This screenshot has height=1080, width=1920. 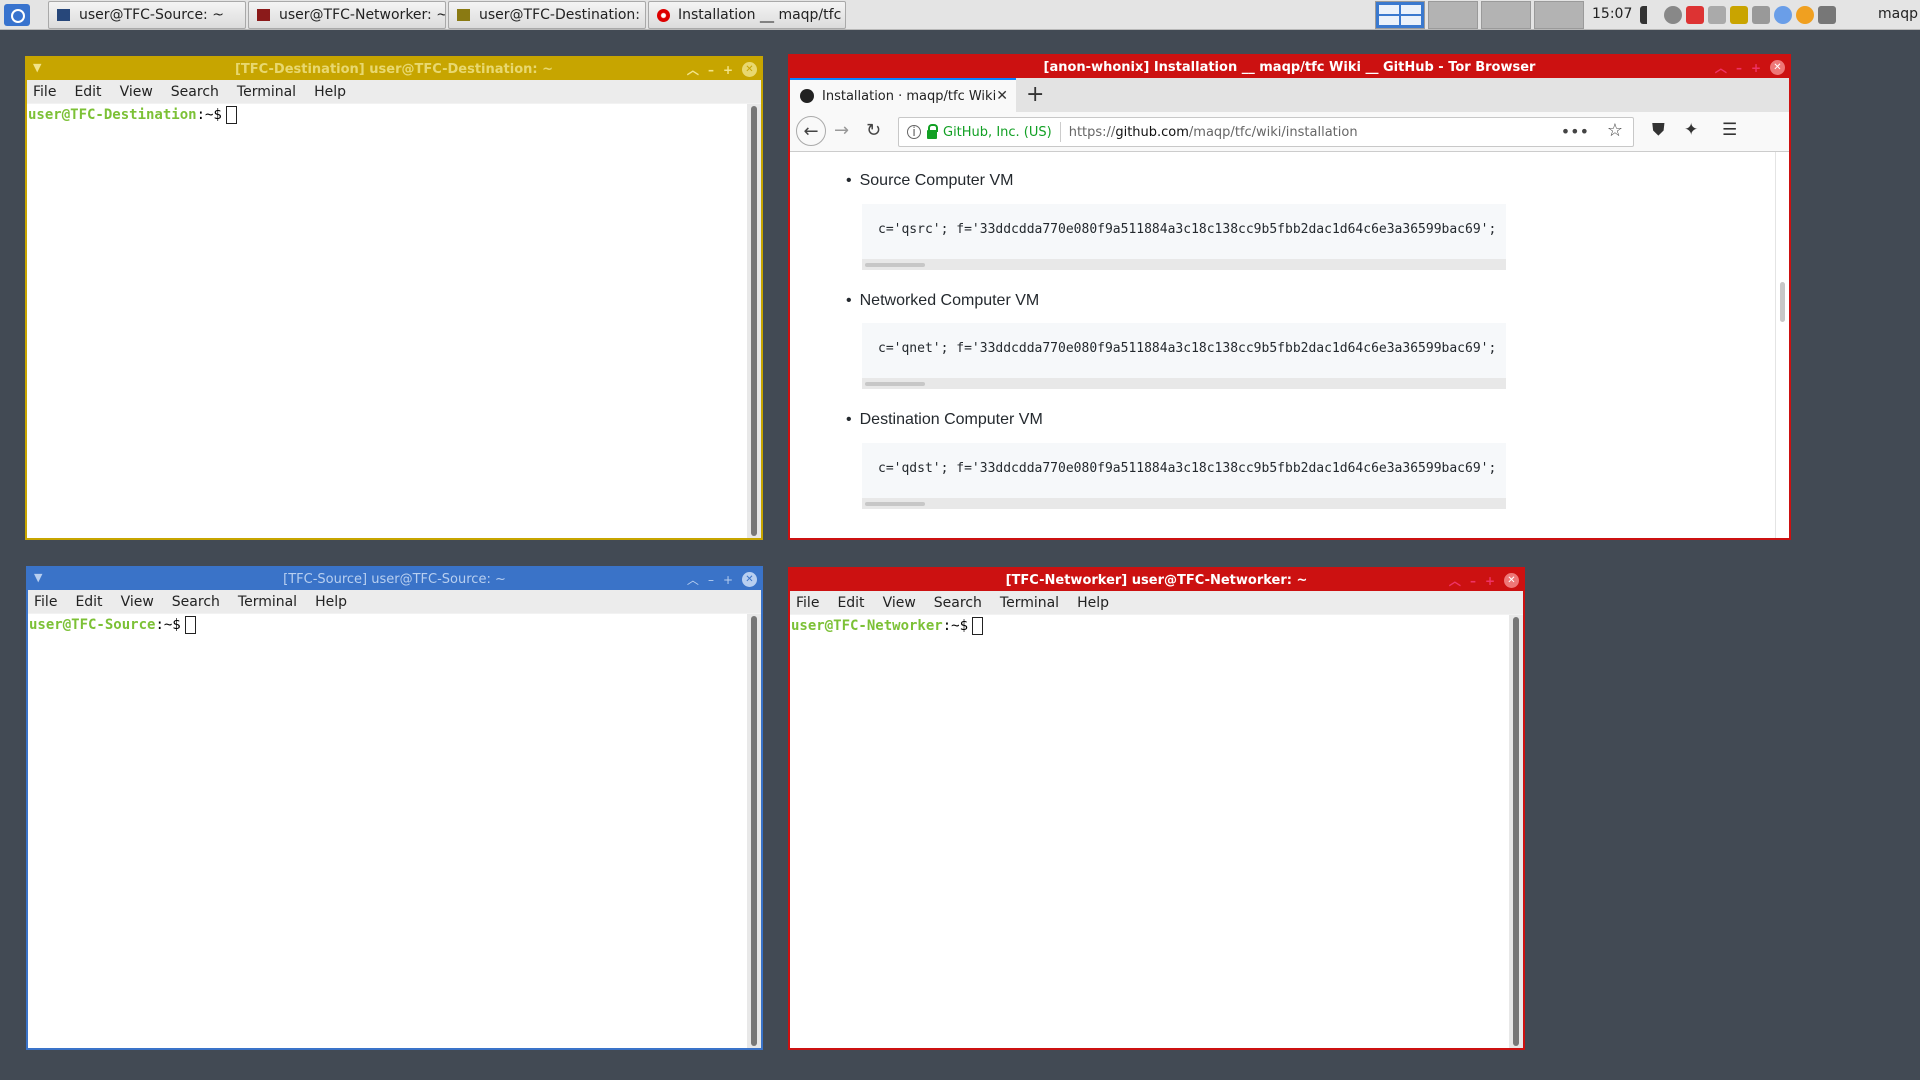 What do you see at coordinates (1783, 15) in the screenshot?
I see `updates-icon` at bounding box center [1783, 15].